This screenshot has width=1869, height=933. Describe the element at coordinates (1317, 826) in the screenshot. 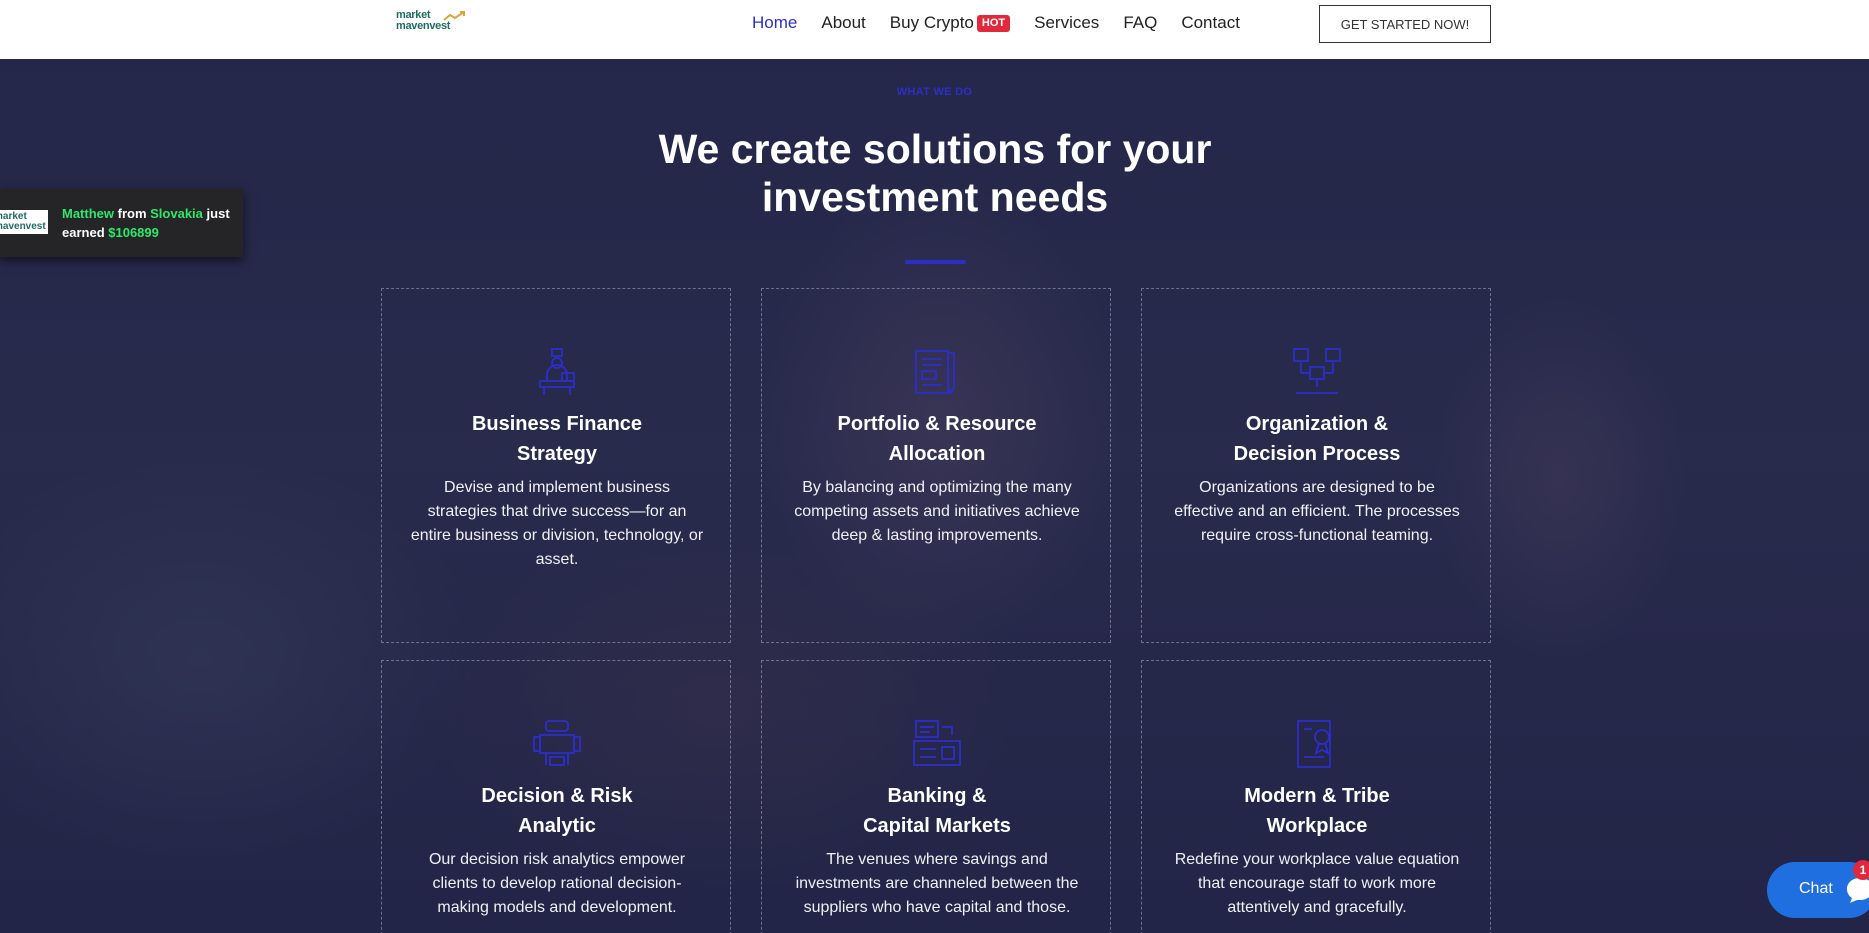

I see `card-title-line-2: Workplace` at that location.